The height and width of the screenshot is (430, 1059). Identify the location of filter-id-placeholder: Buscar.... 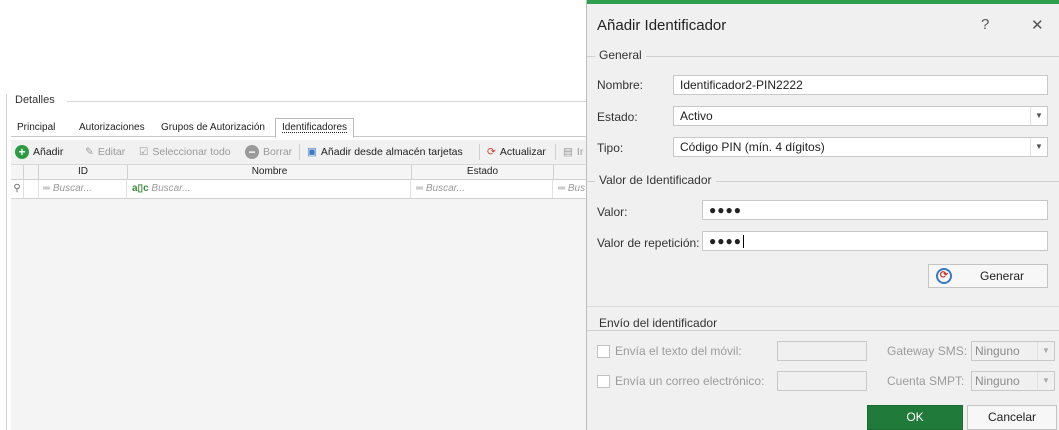
(72, 188).